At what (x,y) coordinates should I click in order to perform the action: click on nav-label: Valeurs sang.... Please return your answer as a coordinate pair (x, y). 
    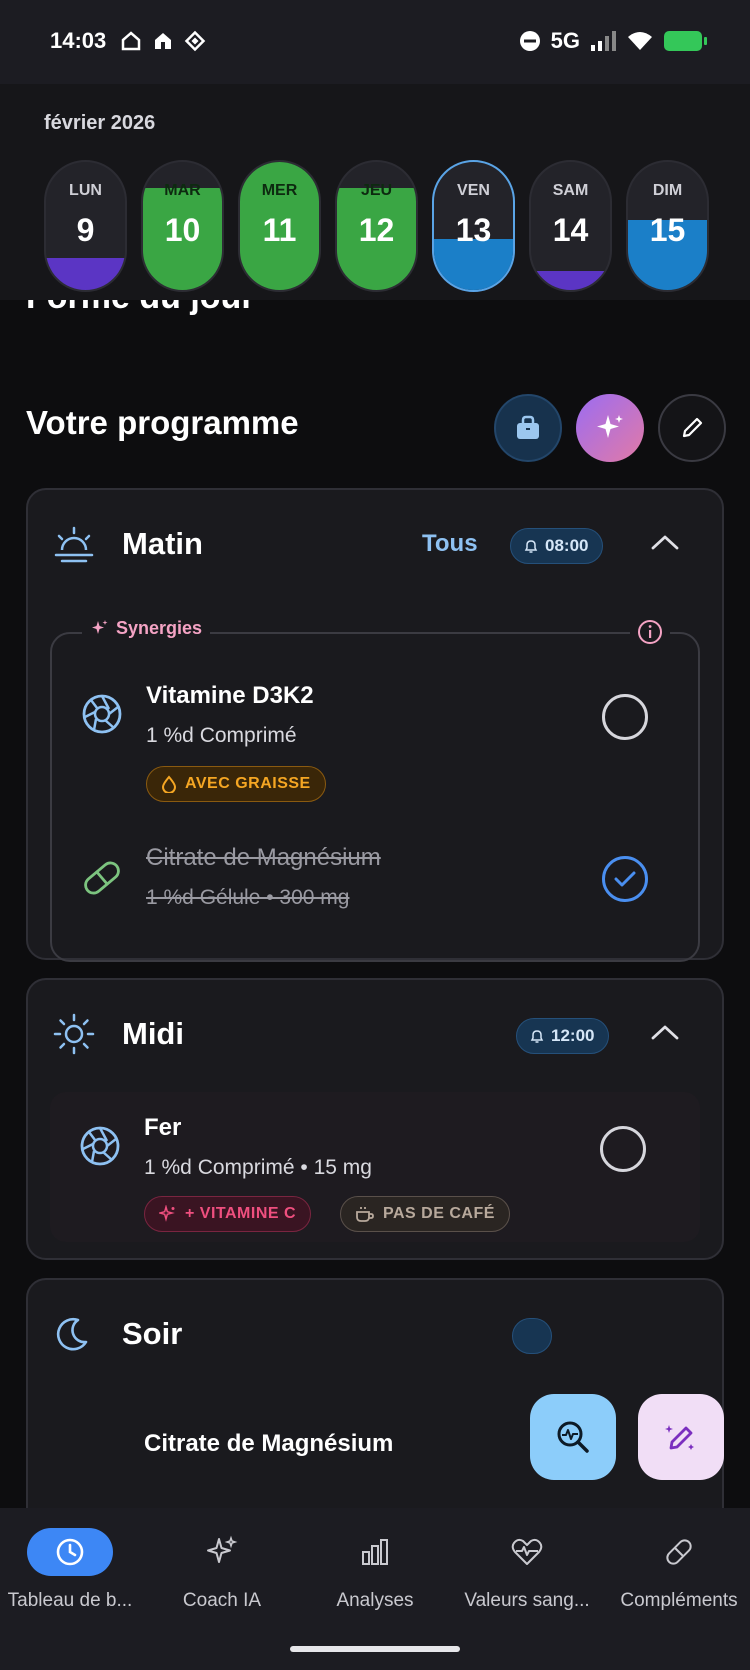
    Looking at the image, I should click on (527, 1600).